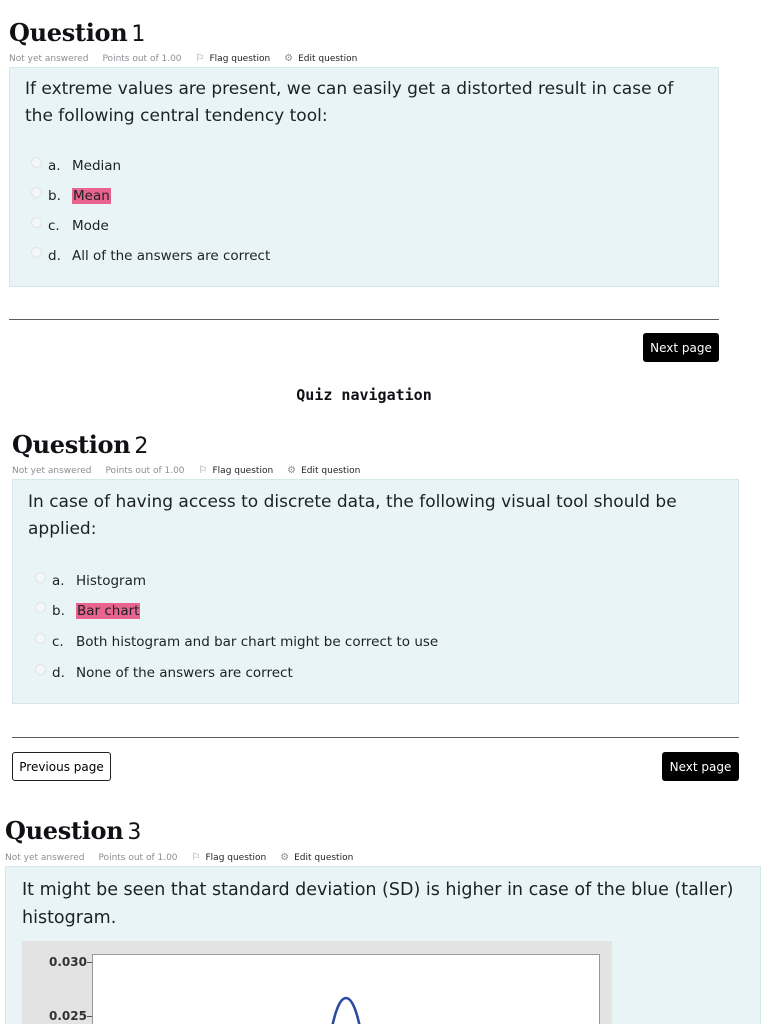 The height and width of the screenshot is (1024, 768). Describe the element at coordinates (171, 256) in the screenshot. I see `answer-label: All of the answers are correct` at that location.